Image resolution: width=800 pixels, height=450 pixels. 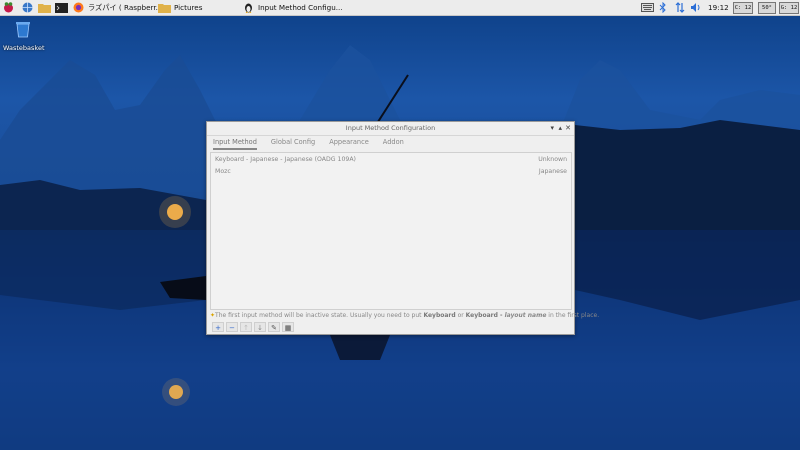 I want to click on list-toolbar: + − ↑ ↓ ✎ ▦, so click(x=254, y=327).